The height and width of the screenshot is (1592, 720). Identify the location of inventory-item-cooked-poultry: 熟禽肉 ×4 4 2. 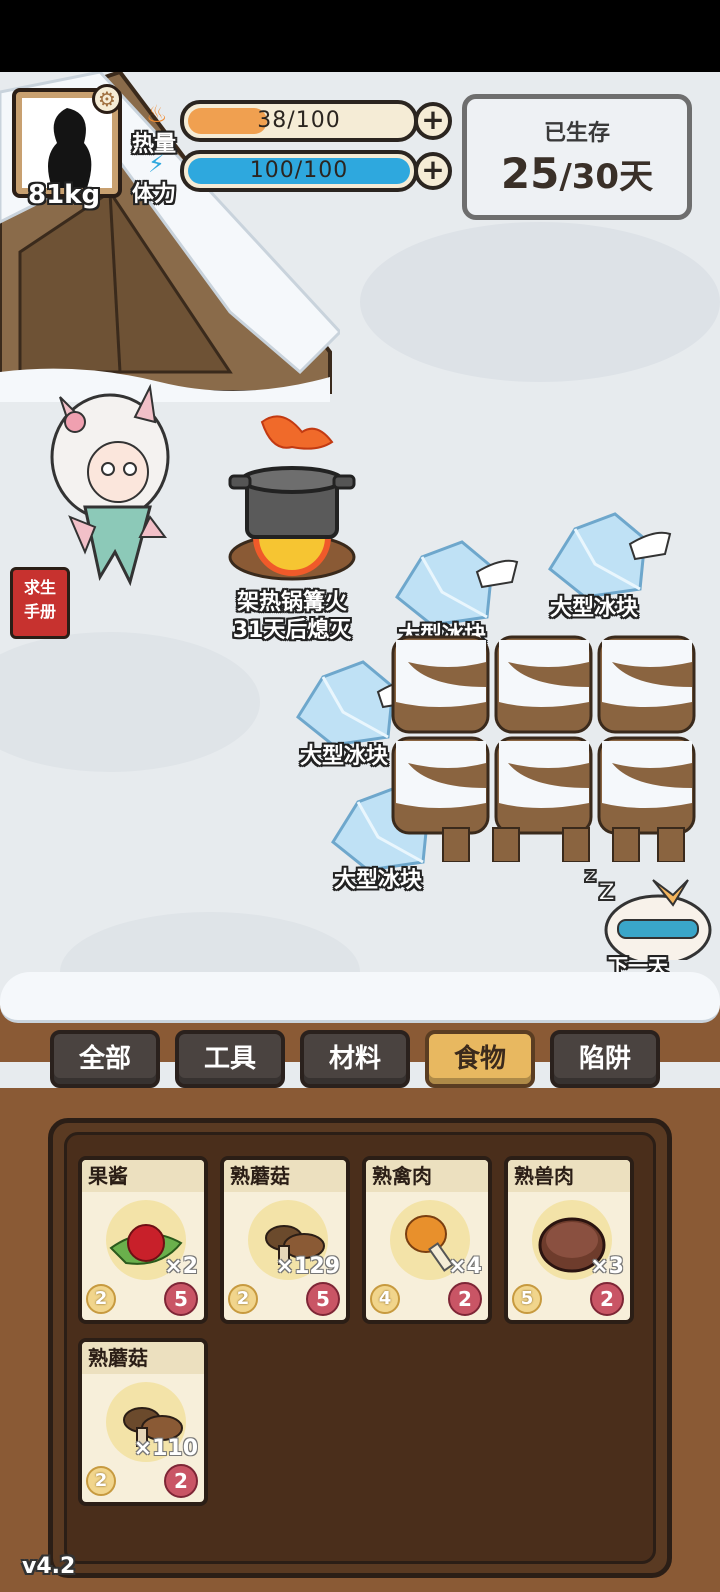
(427, 1240).